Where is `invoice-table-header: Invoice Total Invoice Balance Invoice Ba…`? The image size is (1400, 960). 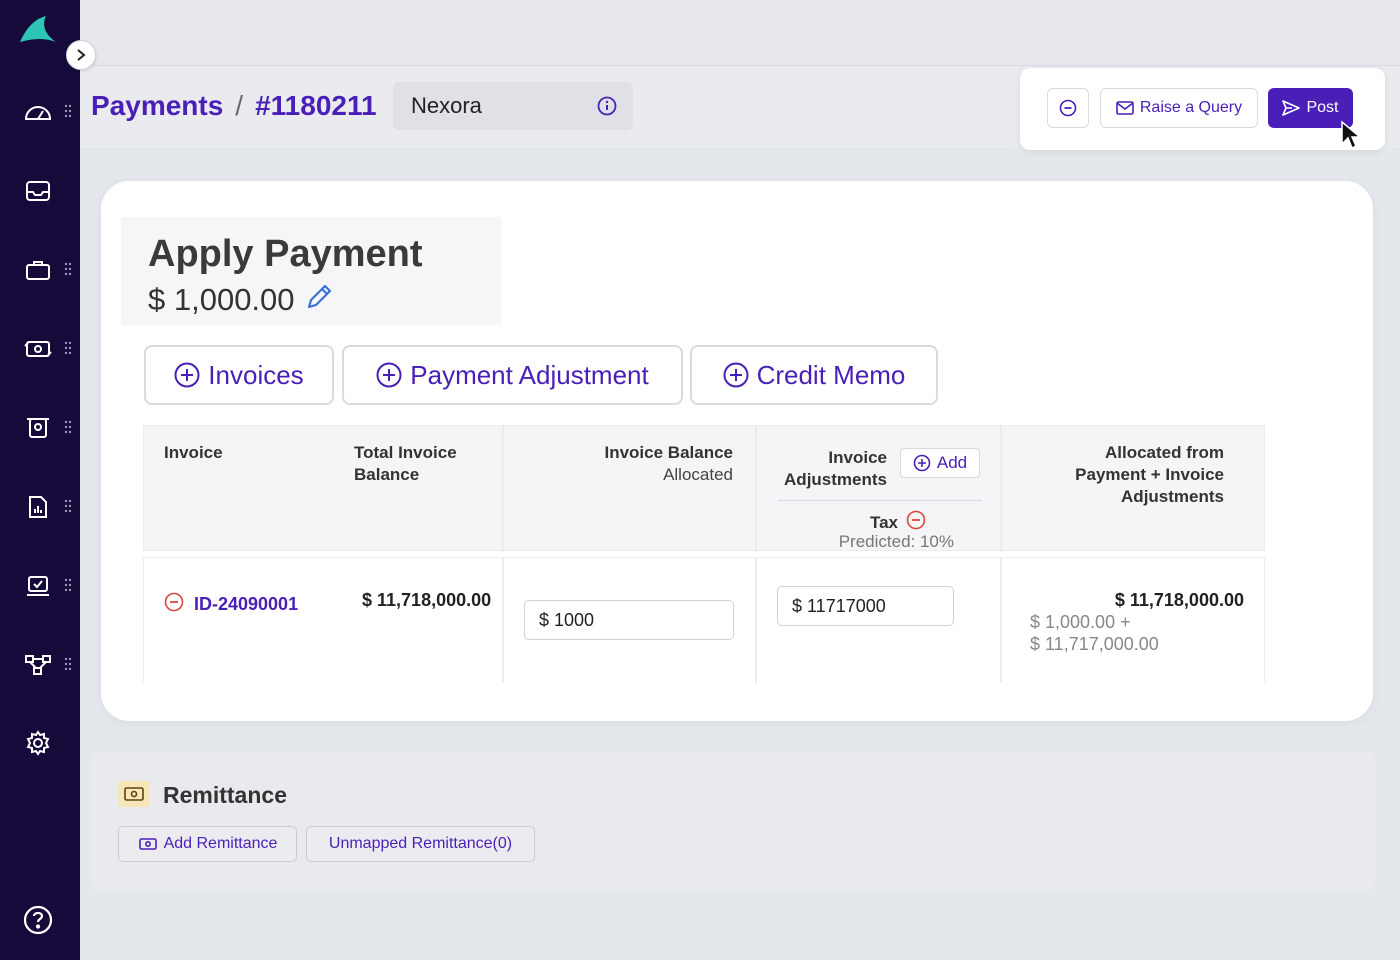
invoice-table-header: Invoice Total Invoice Balance Invoice Ba… is located at coordinates (704, 488).